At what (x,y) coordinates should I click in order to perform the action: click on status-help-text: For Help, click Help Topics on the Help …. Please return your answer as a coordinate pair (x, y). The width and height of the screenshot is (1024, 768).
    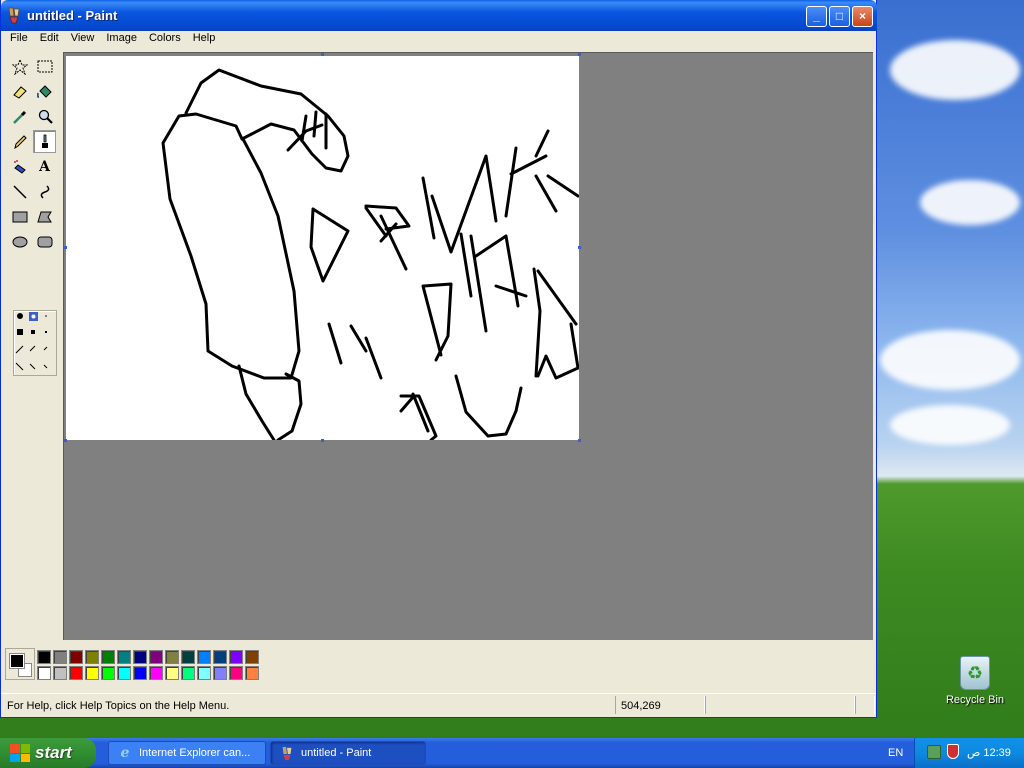
    Looking at the image, I should click on (118, 706).